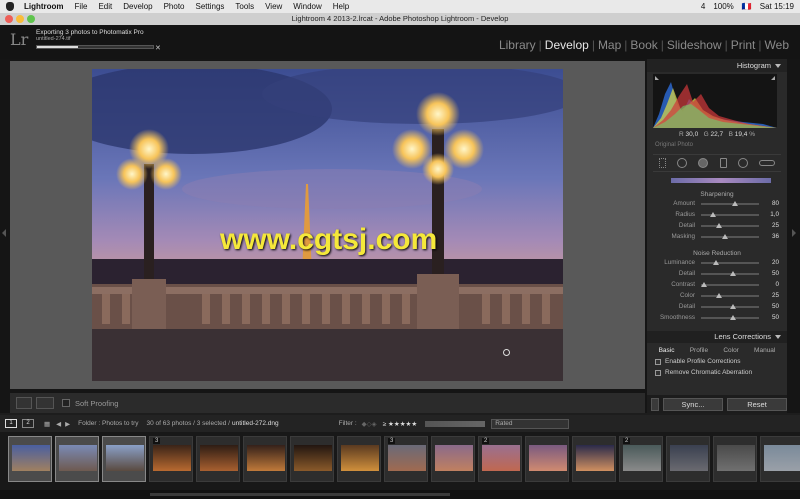  What do you see at coordinates (772, 284) in the screenshot?
I see `slider-value: 0` at bounding box center [772, 284].